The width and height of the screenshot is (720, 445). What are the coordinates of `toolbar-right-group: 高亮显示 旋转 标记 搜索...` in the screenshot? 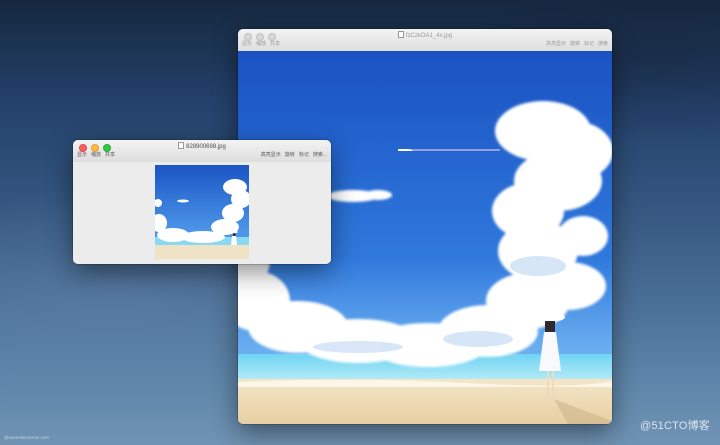 It's located at (294, 154).